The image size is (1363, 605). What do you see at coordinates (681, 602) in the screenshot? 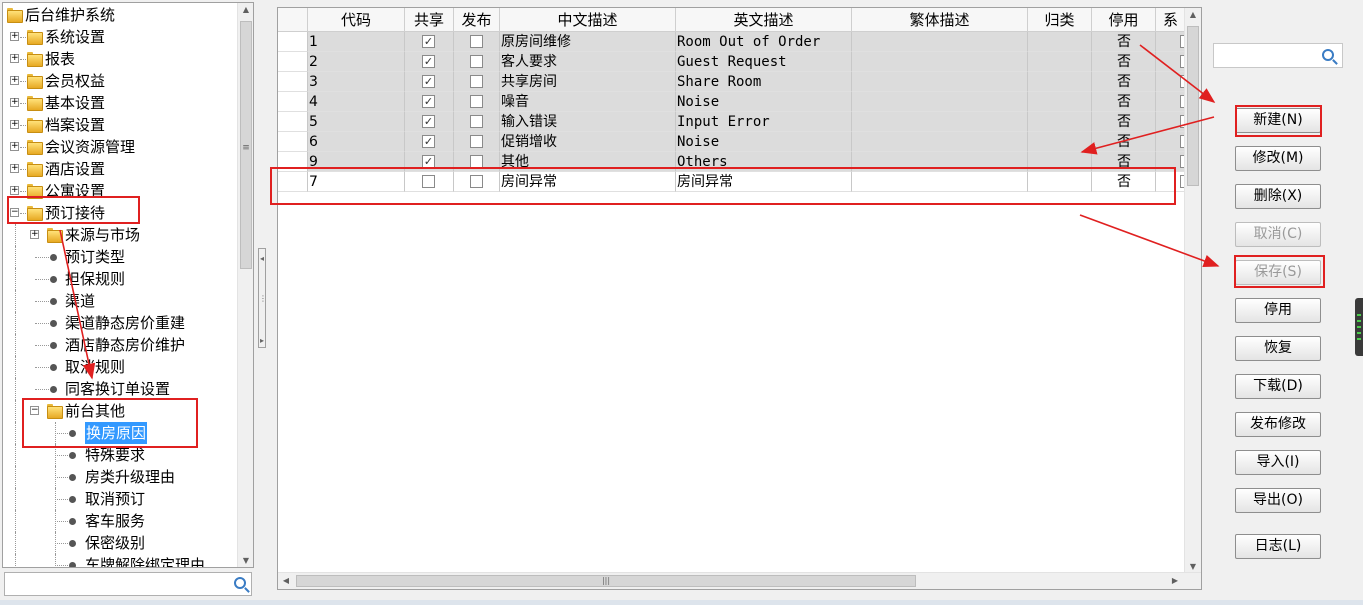
I see `bottom-strip` at bounding box center [681, 602].